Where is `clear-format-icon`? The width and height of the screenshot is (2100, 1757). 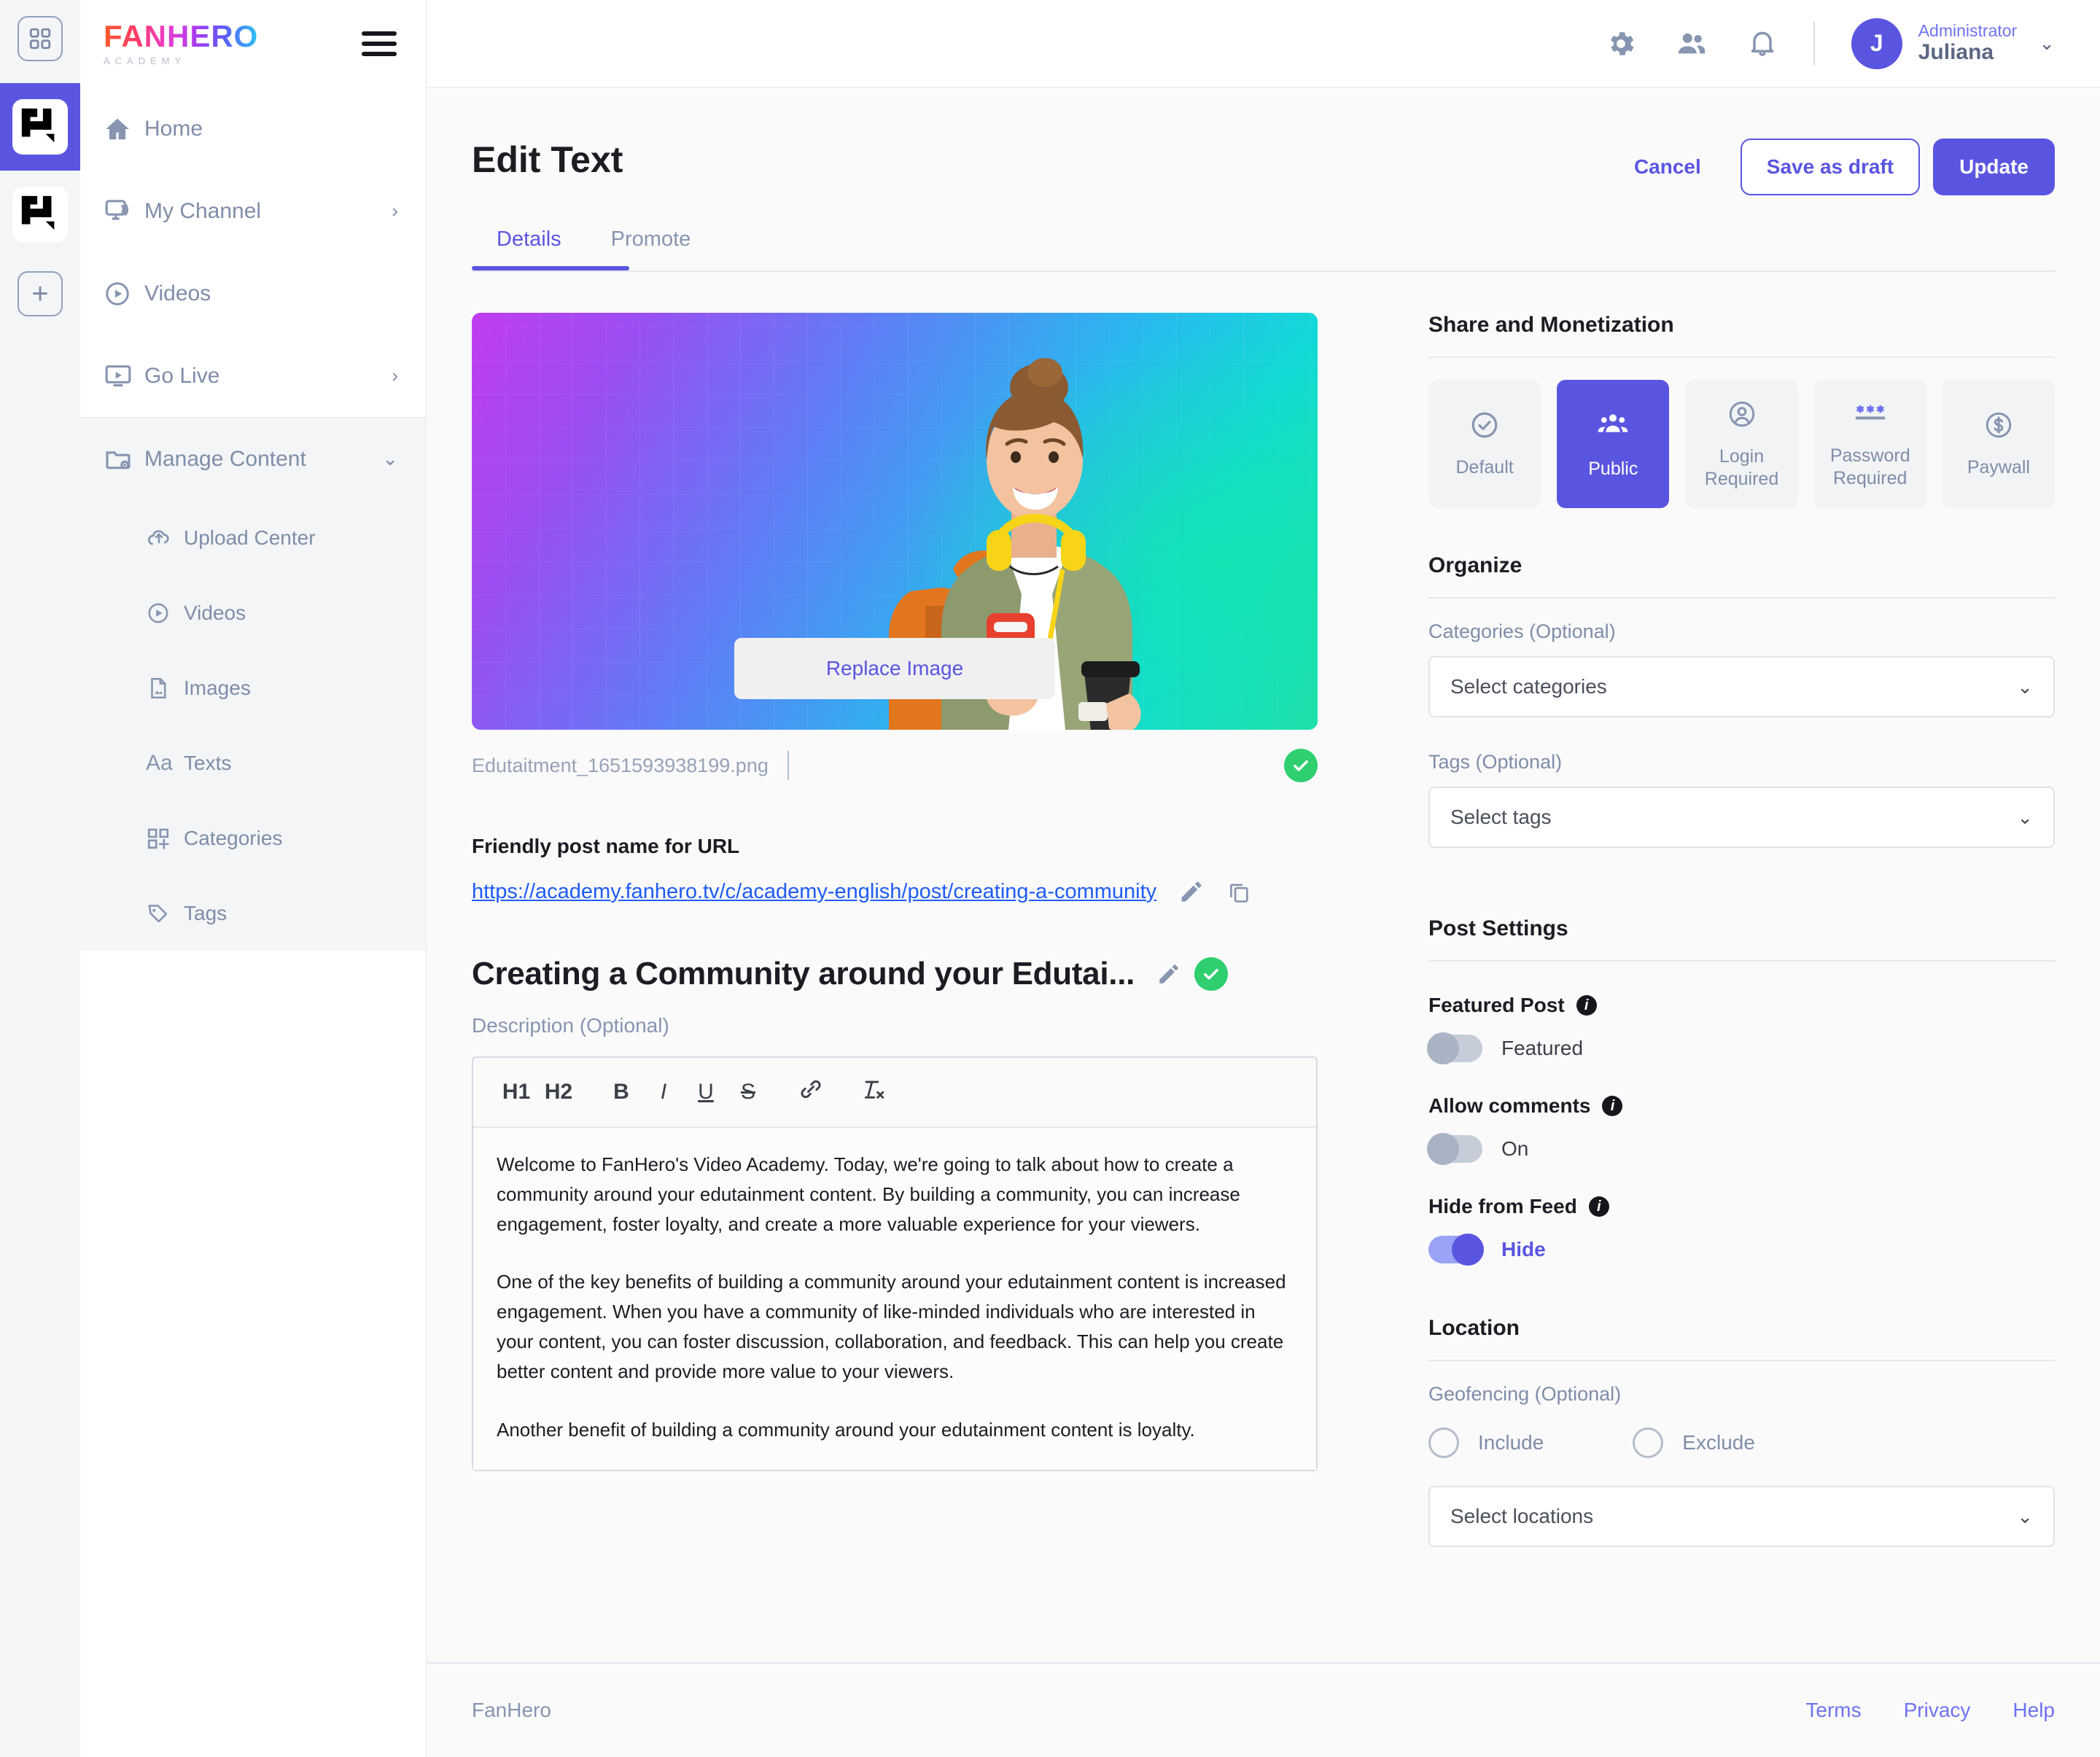 clear-format-icon is located at coordinates (873, 1092).